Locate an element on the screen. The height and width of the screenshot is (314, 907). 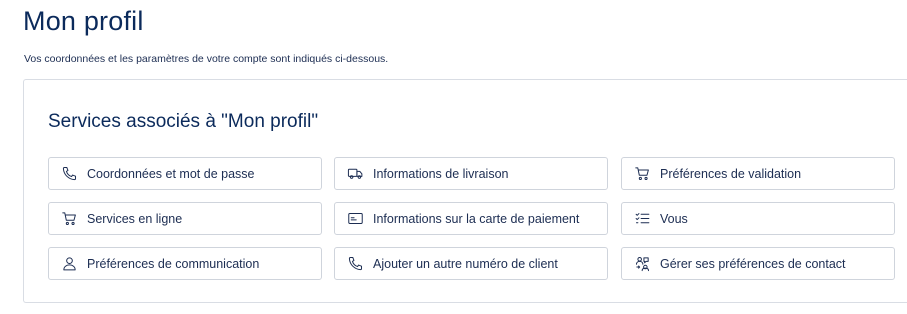
service-label: Services en ligne is located at coordinates (135, 218).